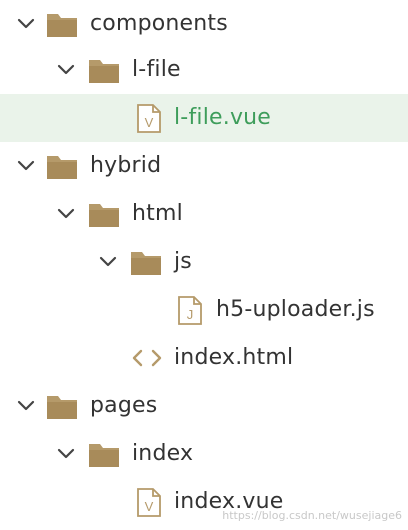 This screenshot has height=530, width=408. I want to click on tree-item-components: components, so click(204, 24).